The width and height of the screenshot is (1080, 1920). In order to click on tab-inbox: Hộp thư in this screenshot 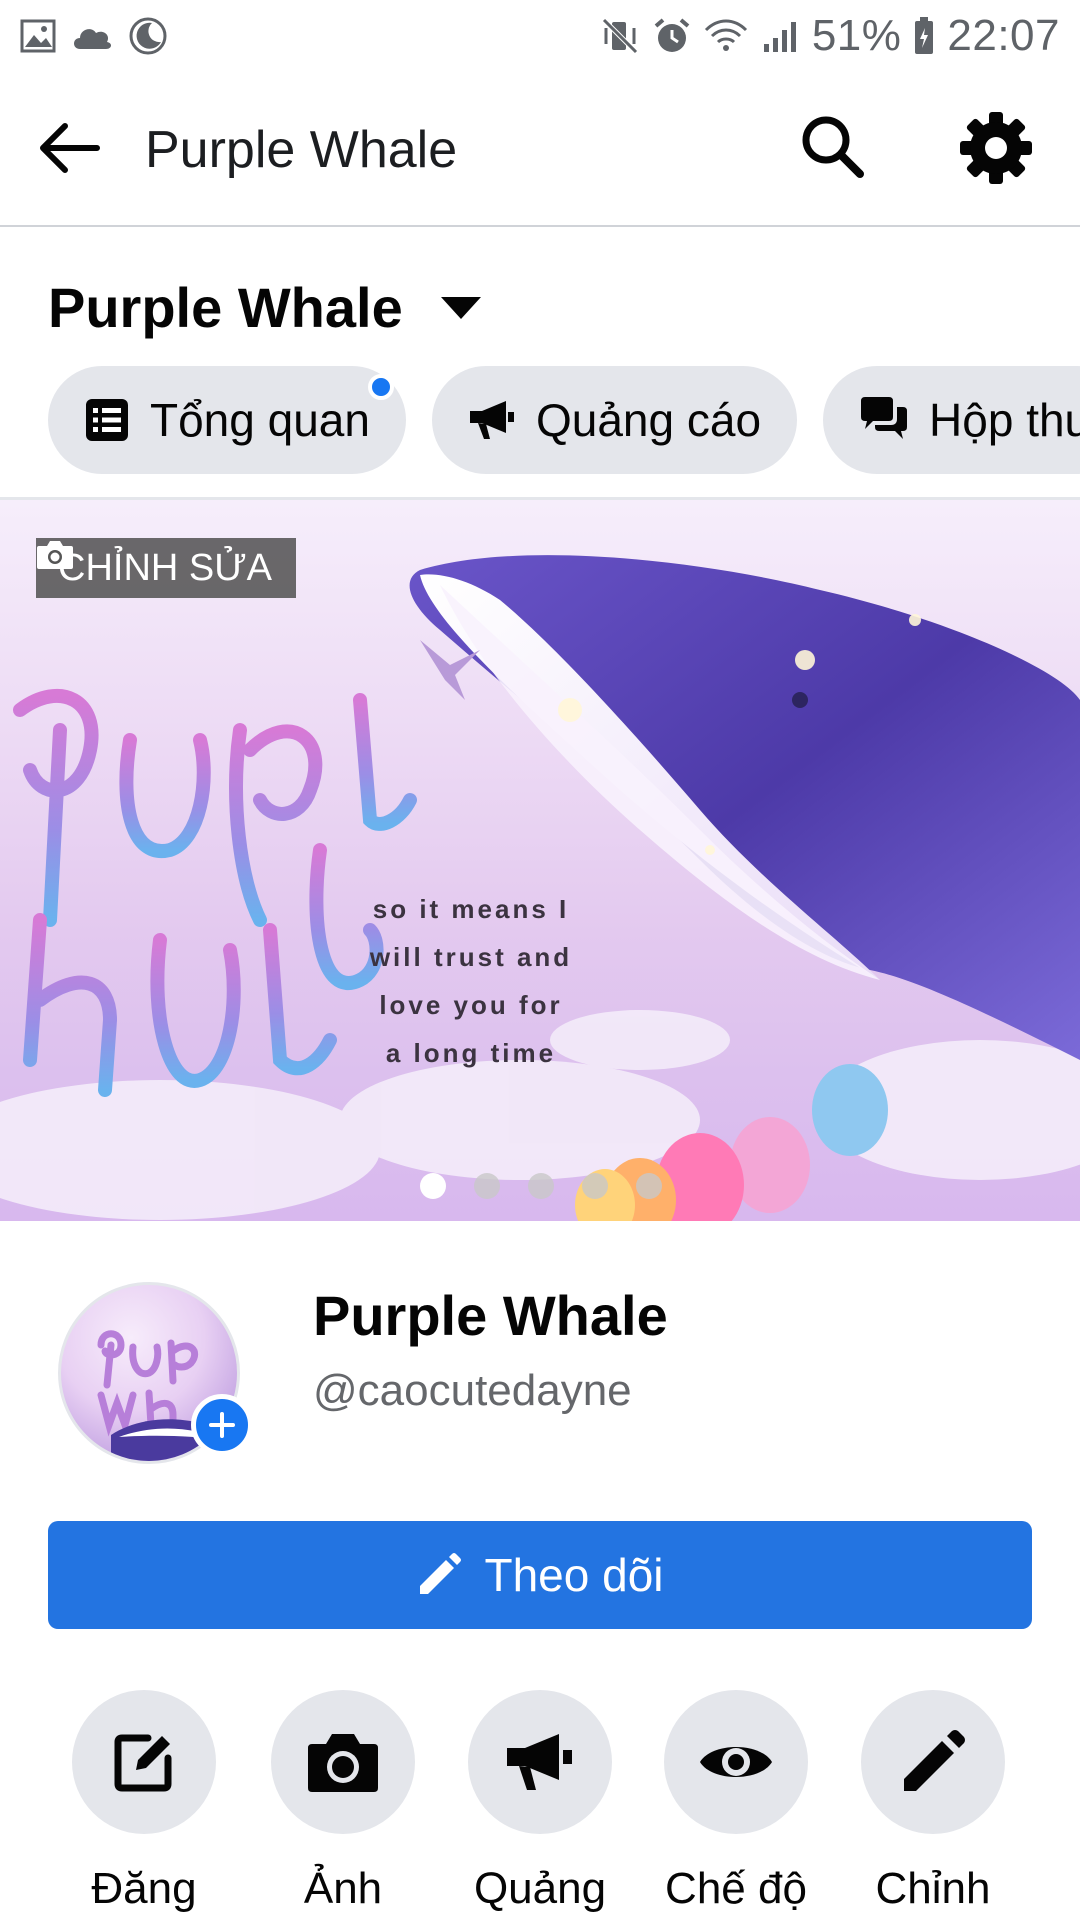, I will do `click(951, 420)`.